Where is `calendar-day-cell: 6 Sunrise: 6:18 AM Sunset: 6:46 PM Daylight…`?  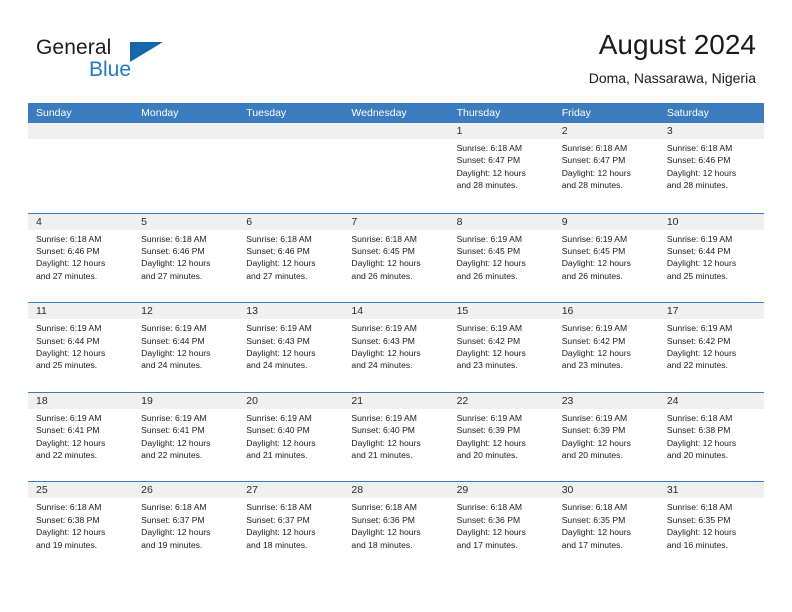 calendar-day-cell: 6 Sunrise: 6:18 AM Sunset: 6:46 PM Daylight… is located at coordinates (291, 258).